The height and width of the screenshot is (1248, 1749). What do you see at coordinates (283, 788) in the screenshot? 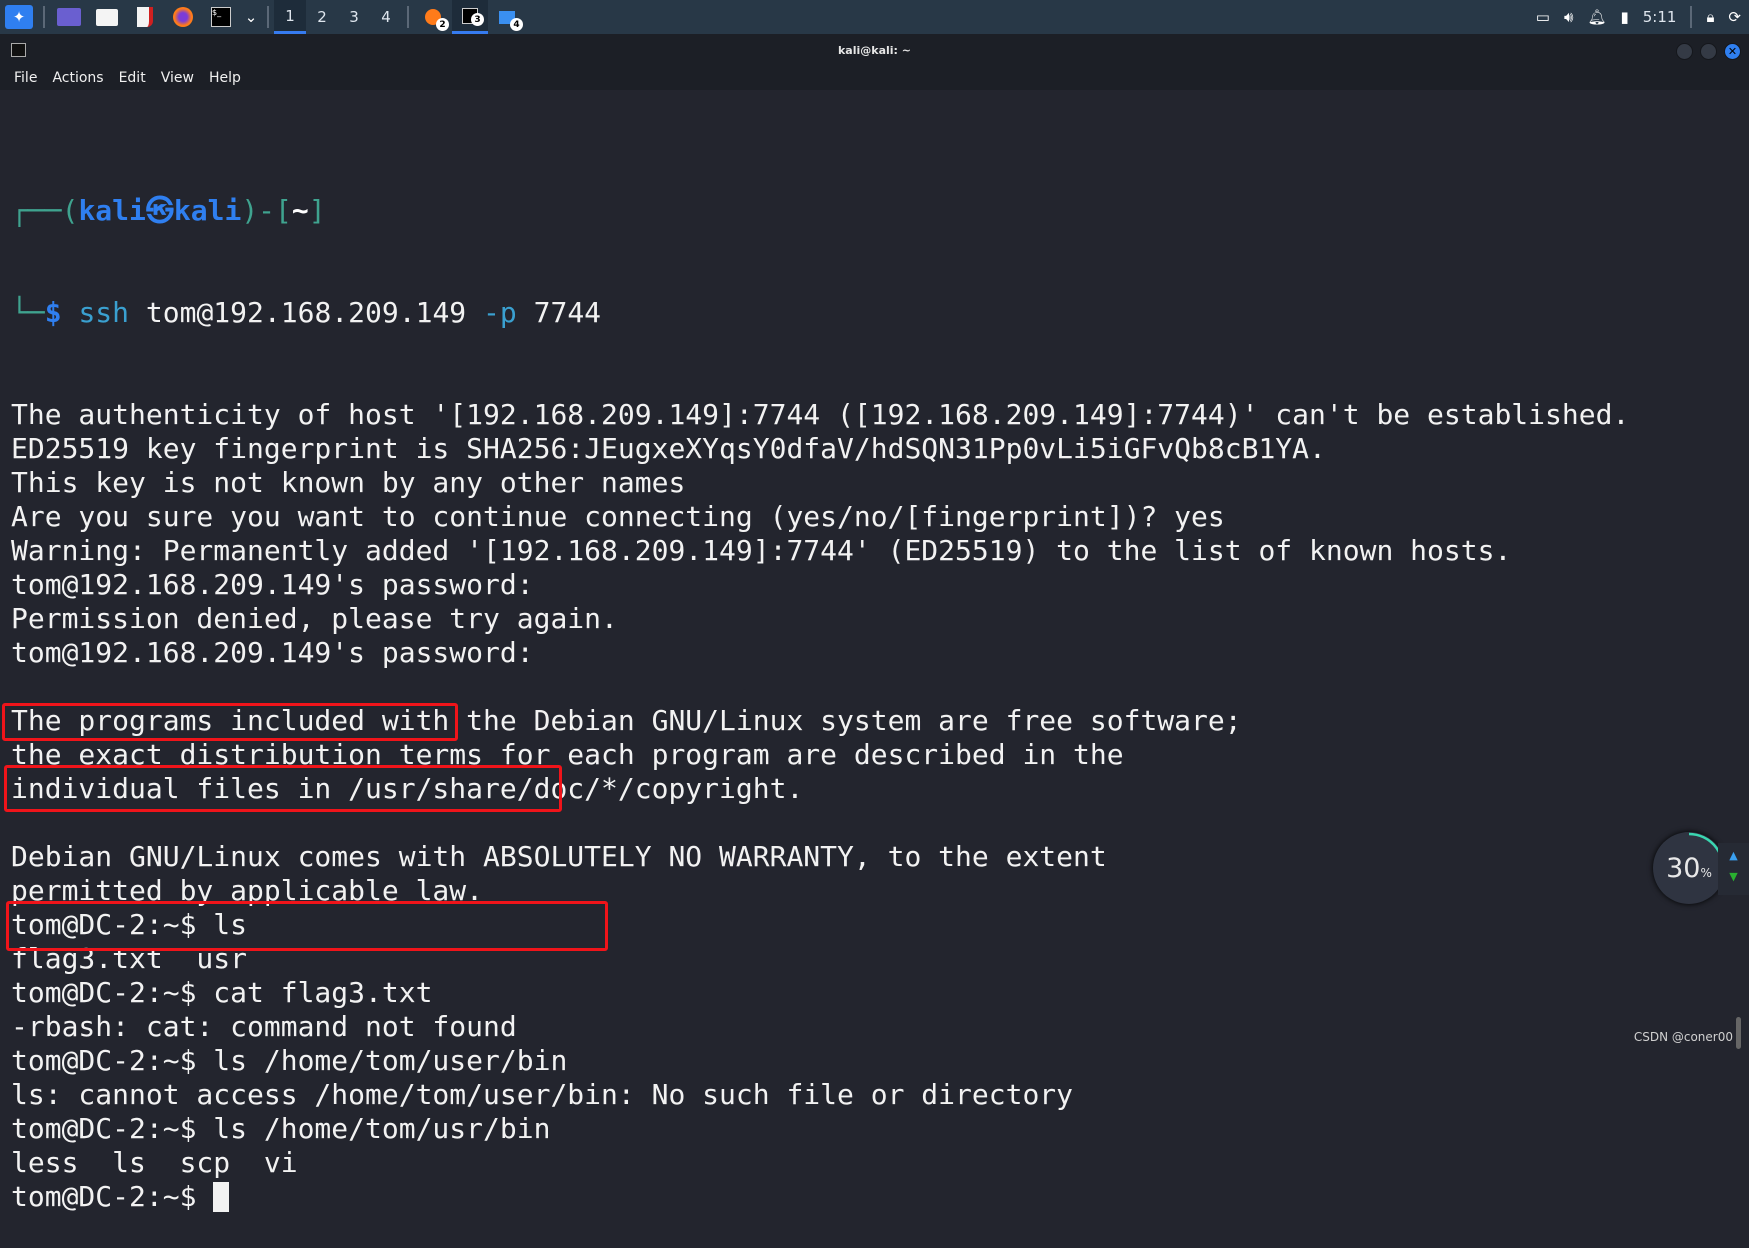
I see `highlight-box-cat` at bounding box center [283, 788].